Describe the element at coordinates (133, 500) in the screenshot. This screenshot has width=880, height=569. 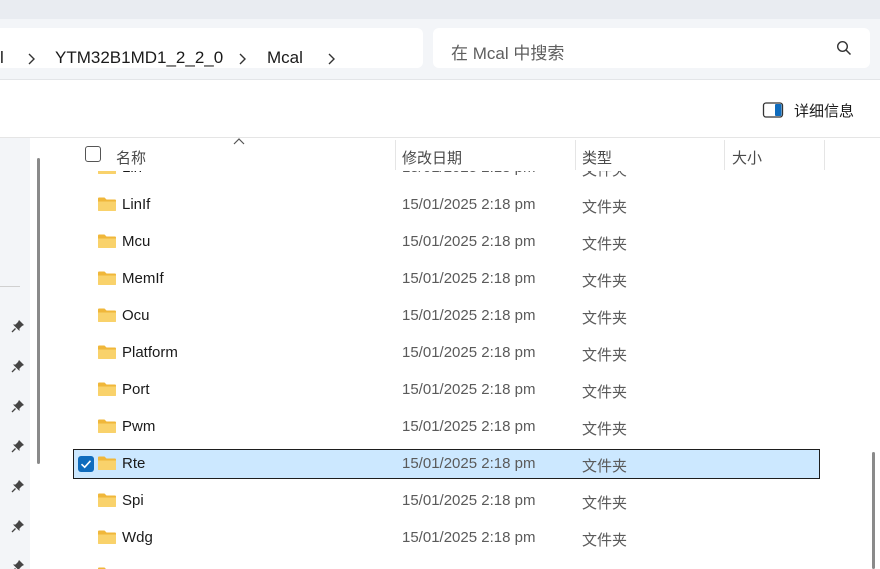
I see `file-name: Spi` at that location.